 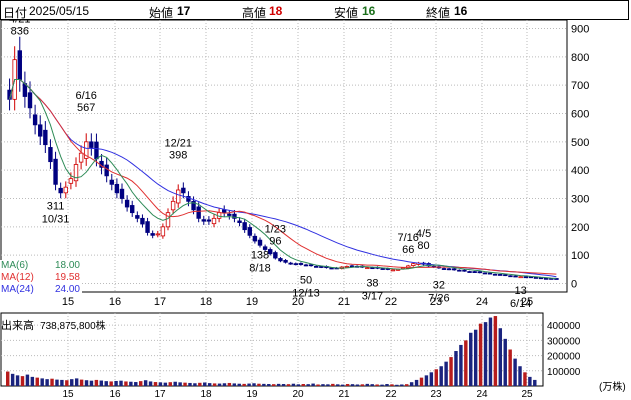 What do you see at coordinates (438, 13) in the screenshot?
I see `close-label: 終値` at bounding box center [438, 13].